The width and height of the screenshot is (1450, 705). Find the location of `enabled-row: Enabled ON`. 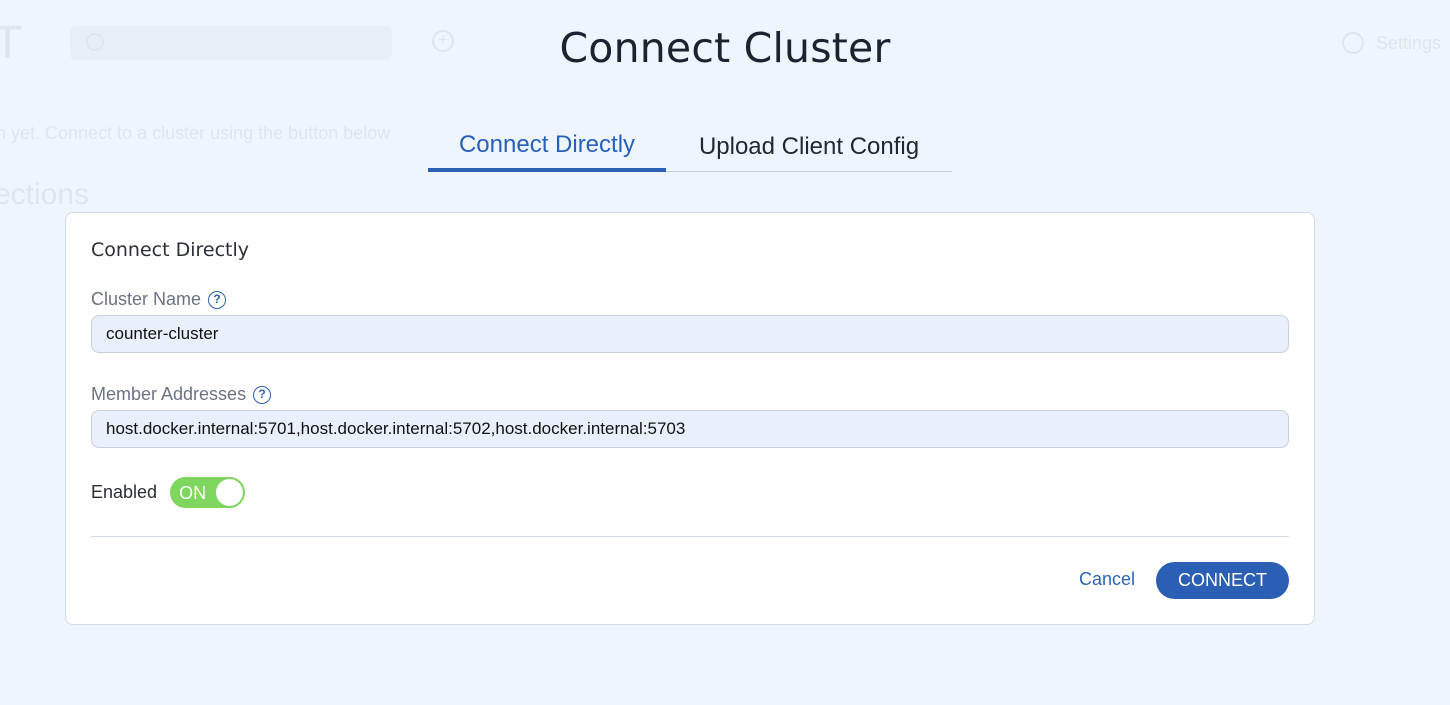

enabled-row: Enabled ON is located at coordinates (168, 492).